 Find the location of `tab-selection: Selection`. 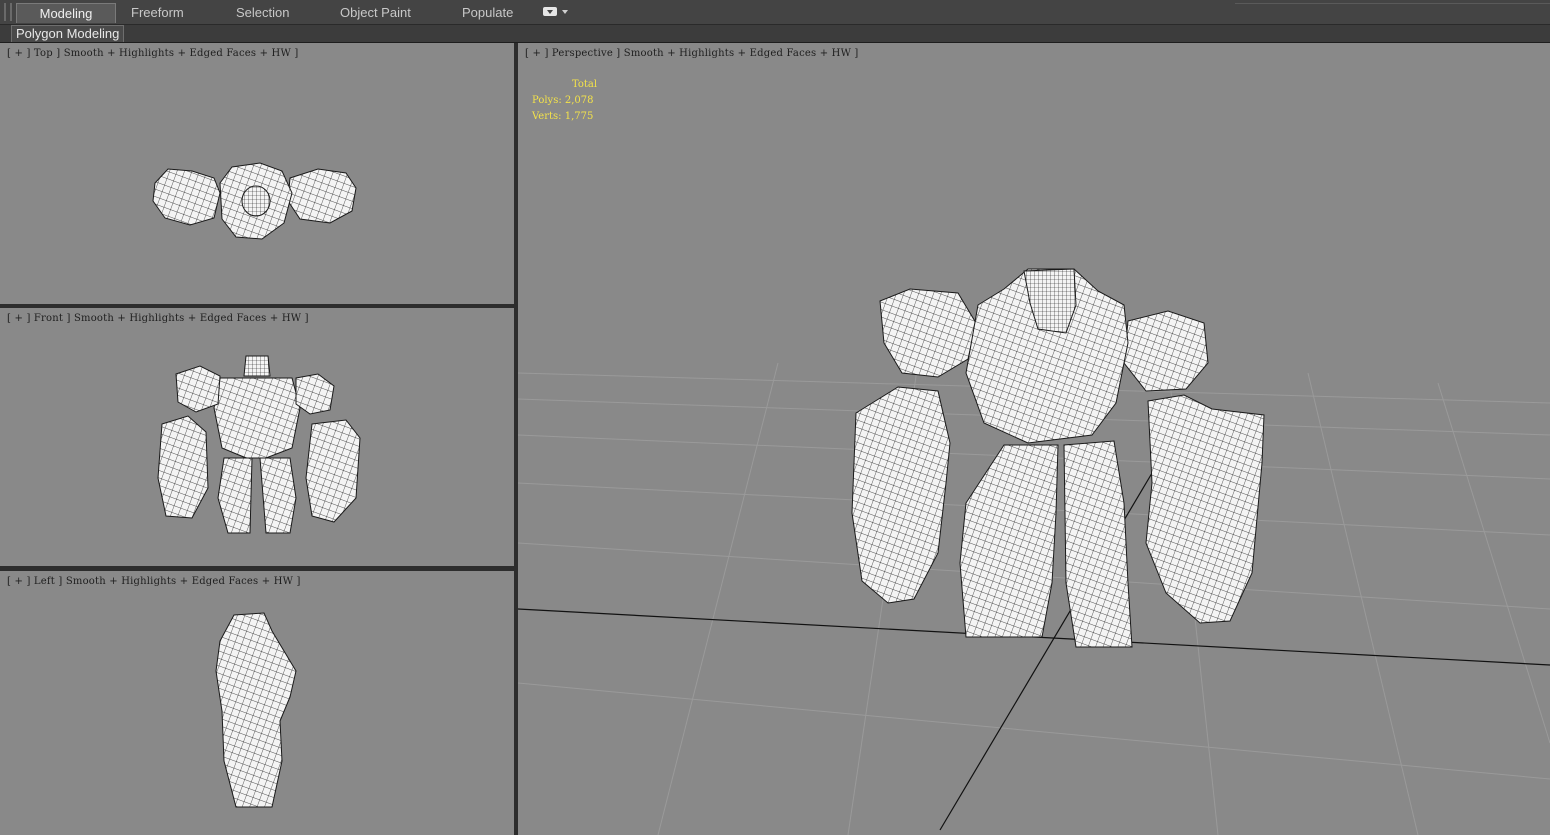

tab-selection: Selection is located at coordinates (262, 12).